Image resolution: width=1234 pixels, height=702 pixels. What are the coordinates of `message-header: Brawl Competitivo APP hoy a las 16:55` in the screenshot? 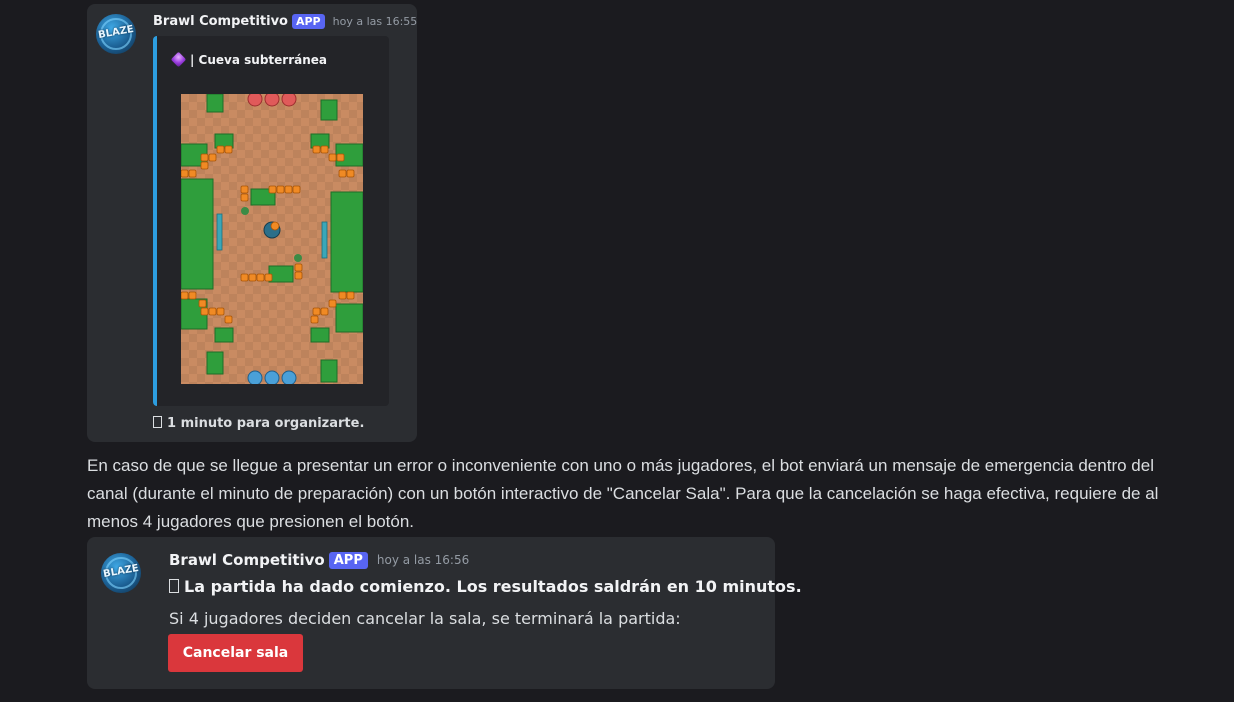 It's located at (285, 21).